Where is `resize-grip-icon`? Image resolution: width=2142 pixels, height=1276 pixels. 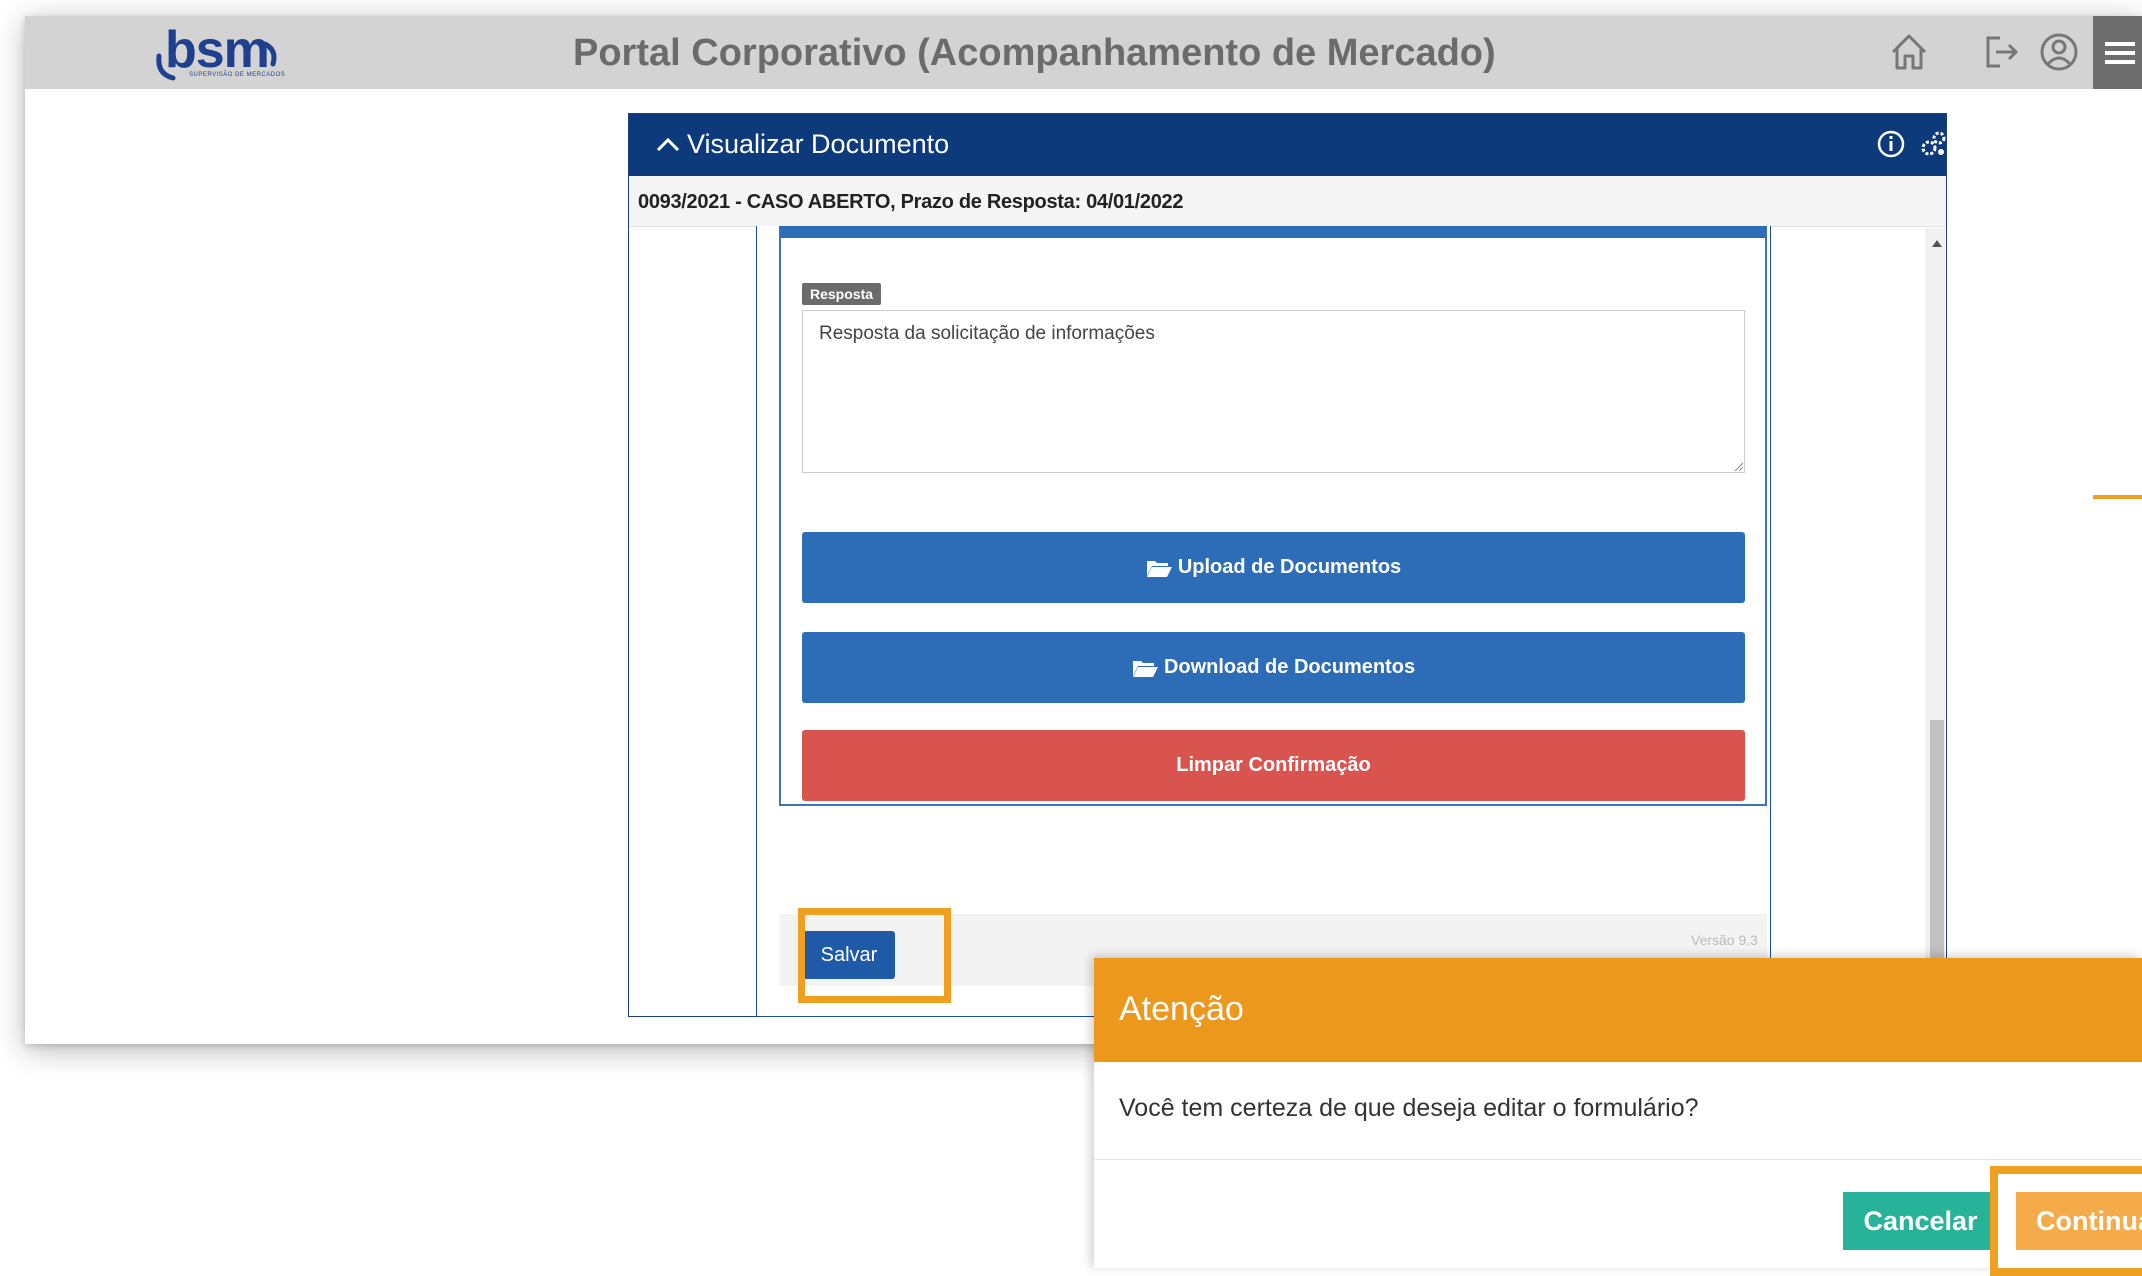
resize-grip-icon is located at coordinates (1738, 466).